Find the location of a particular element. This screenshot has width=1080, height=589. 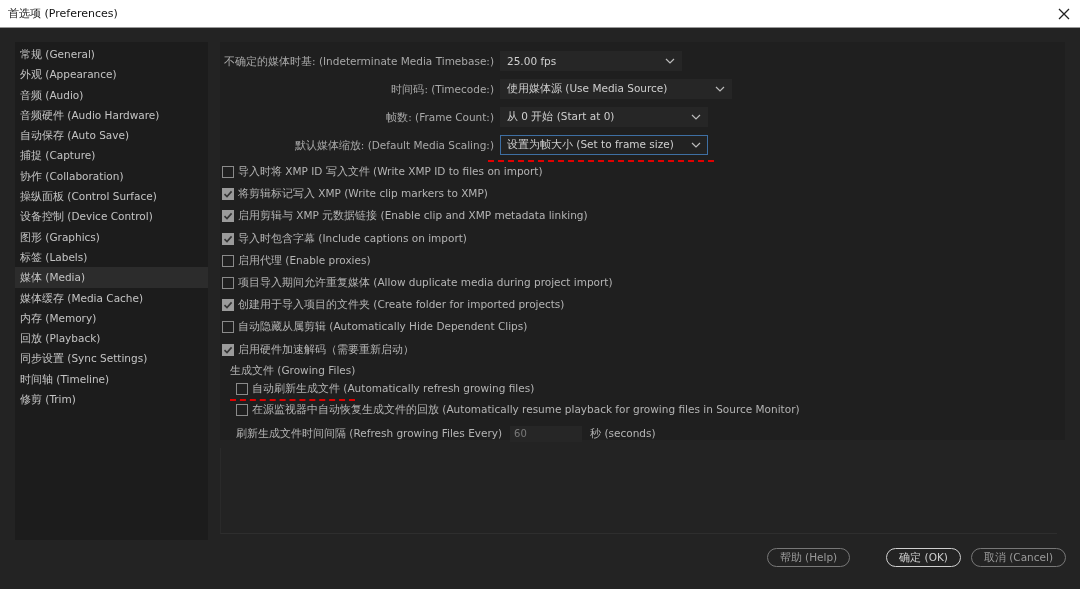

sidebar-item: 音频硬件 (Audio Hardware) is located at coordinates (111, 115).